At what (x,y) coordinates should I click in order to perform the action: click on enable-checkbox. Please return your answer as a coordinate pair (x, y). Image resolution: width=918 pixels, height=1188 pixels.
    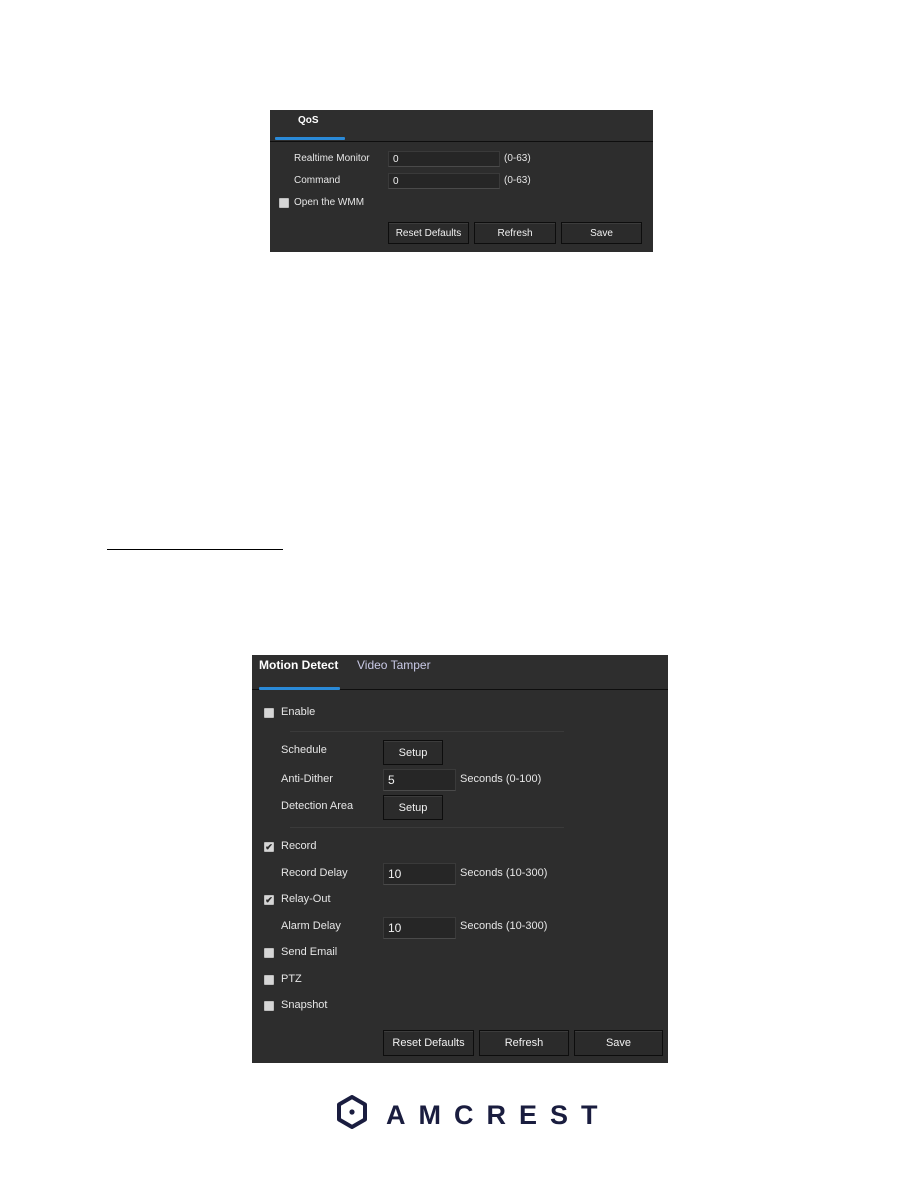
    Looking at the image, I should click on (269, 713).